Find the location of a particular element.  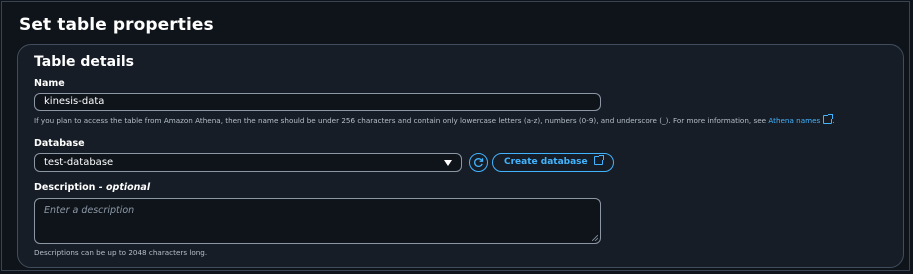

create-database-button: Create database is located at coordinates (553, 162).